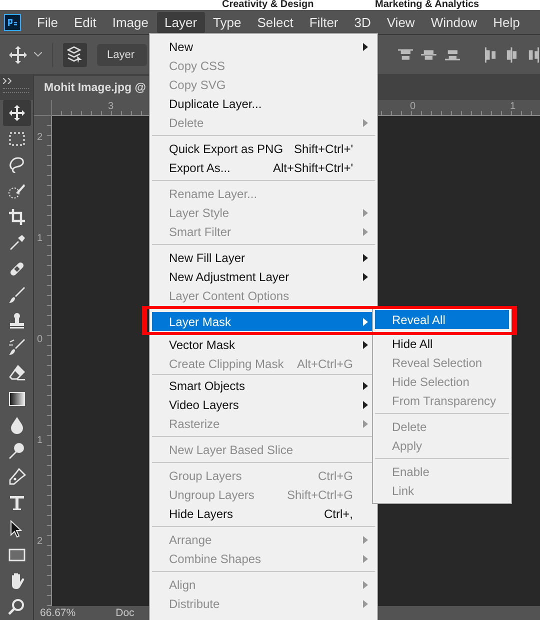 This screenshot has width=540, height=620. Describe the element at coordinates (227, 22) in the screenshot. I see `menu-bar-item: Type` at that location.